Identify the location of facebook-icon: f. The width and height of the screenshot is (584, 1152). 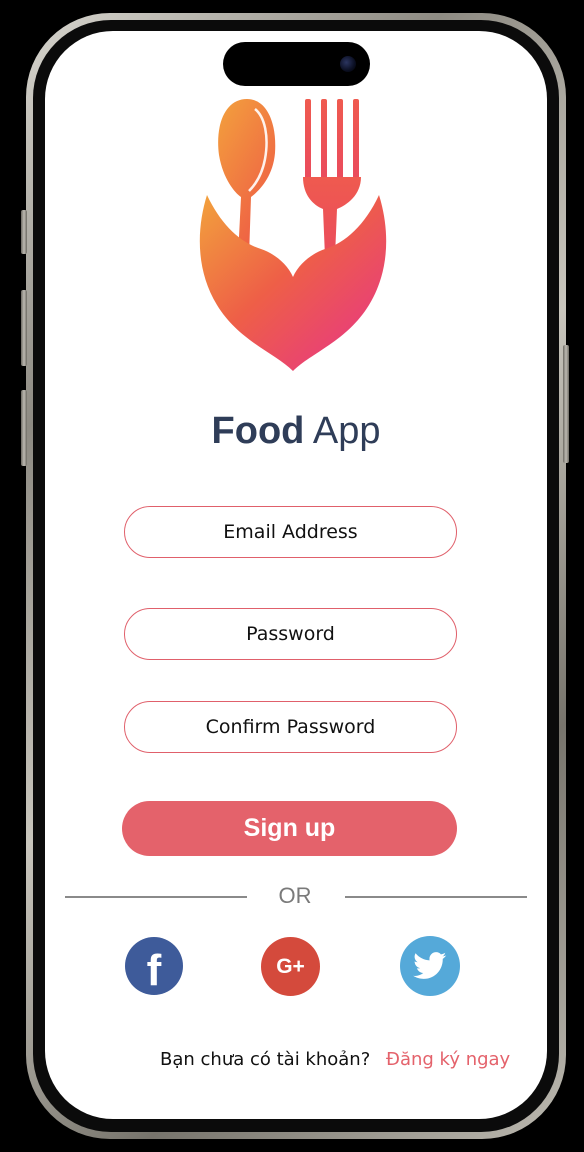
(154, 970).